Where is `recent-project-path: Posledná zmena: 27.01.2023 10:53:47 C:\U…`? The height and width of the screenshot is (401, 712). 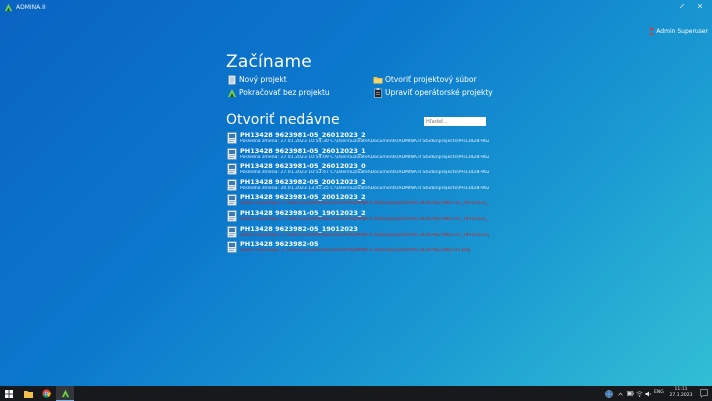 recent-project-path: Posledná zmena: 27.01.2023 10:53:47 C:\U… is located at coordinates (364, 173).